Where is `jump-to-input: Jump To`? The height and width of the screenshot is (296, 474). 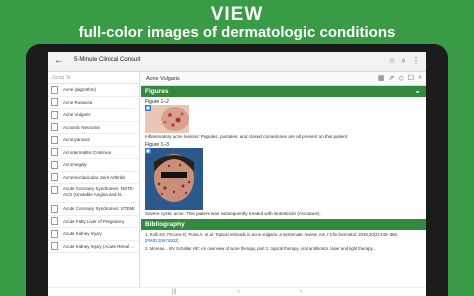
jump-to-input: Jump To is located at coordinates (93, 78).